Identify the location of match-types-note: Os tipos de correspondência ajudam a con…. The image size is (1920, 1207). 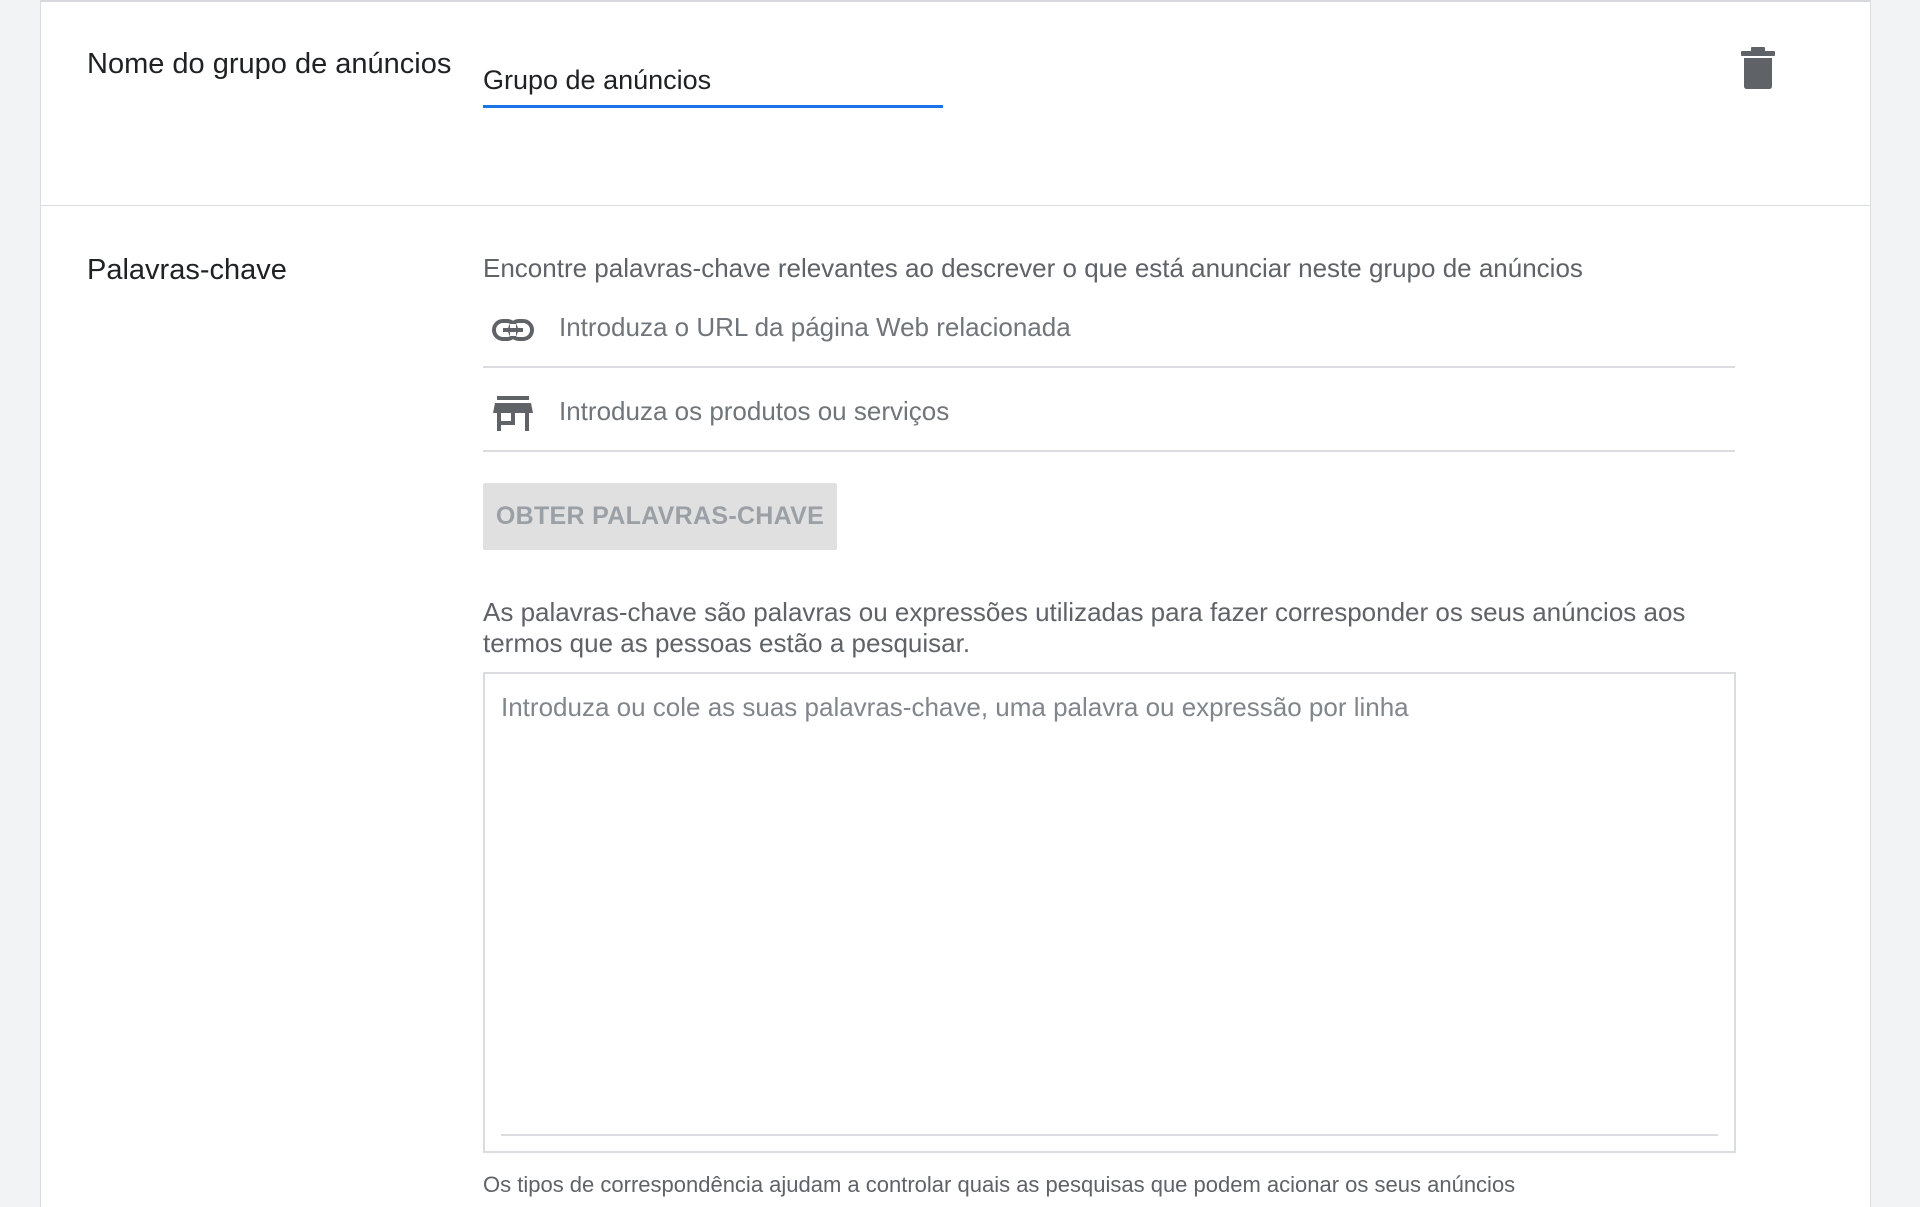
(999, 1184).